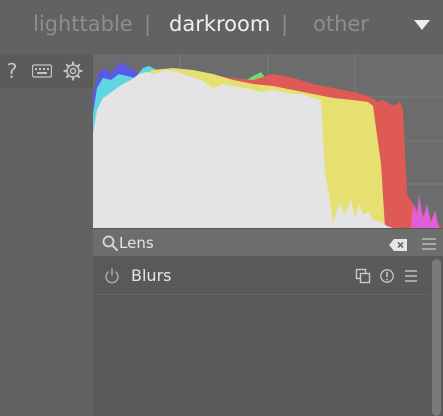 The image size is (443, 416). What do you see at coordinates (422, 25) in the screenshot?
I see `collapse-panel-arrow-icon` at bounding box center [422, 25].